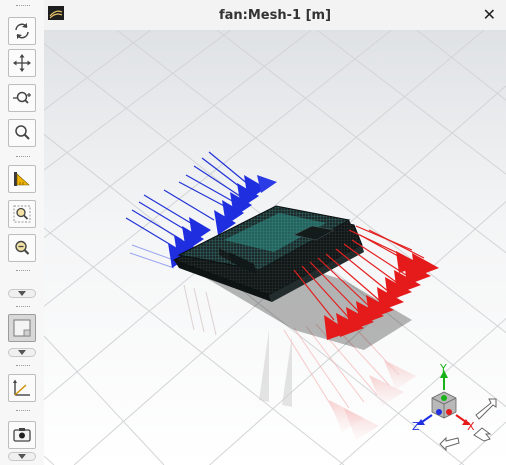 Image resolution: width=506 pixels, height=465 pixels. What do you see at coordinates (416, 426) in the screenshot?
I see `axis-z-label: Z` at bounding box center [416, 426].